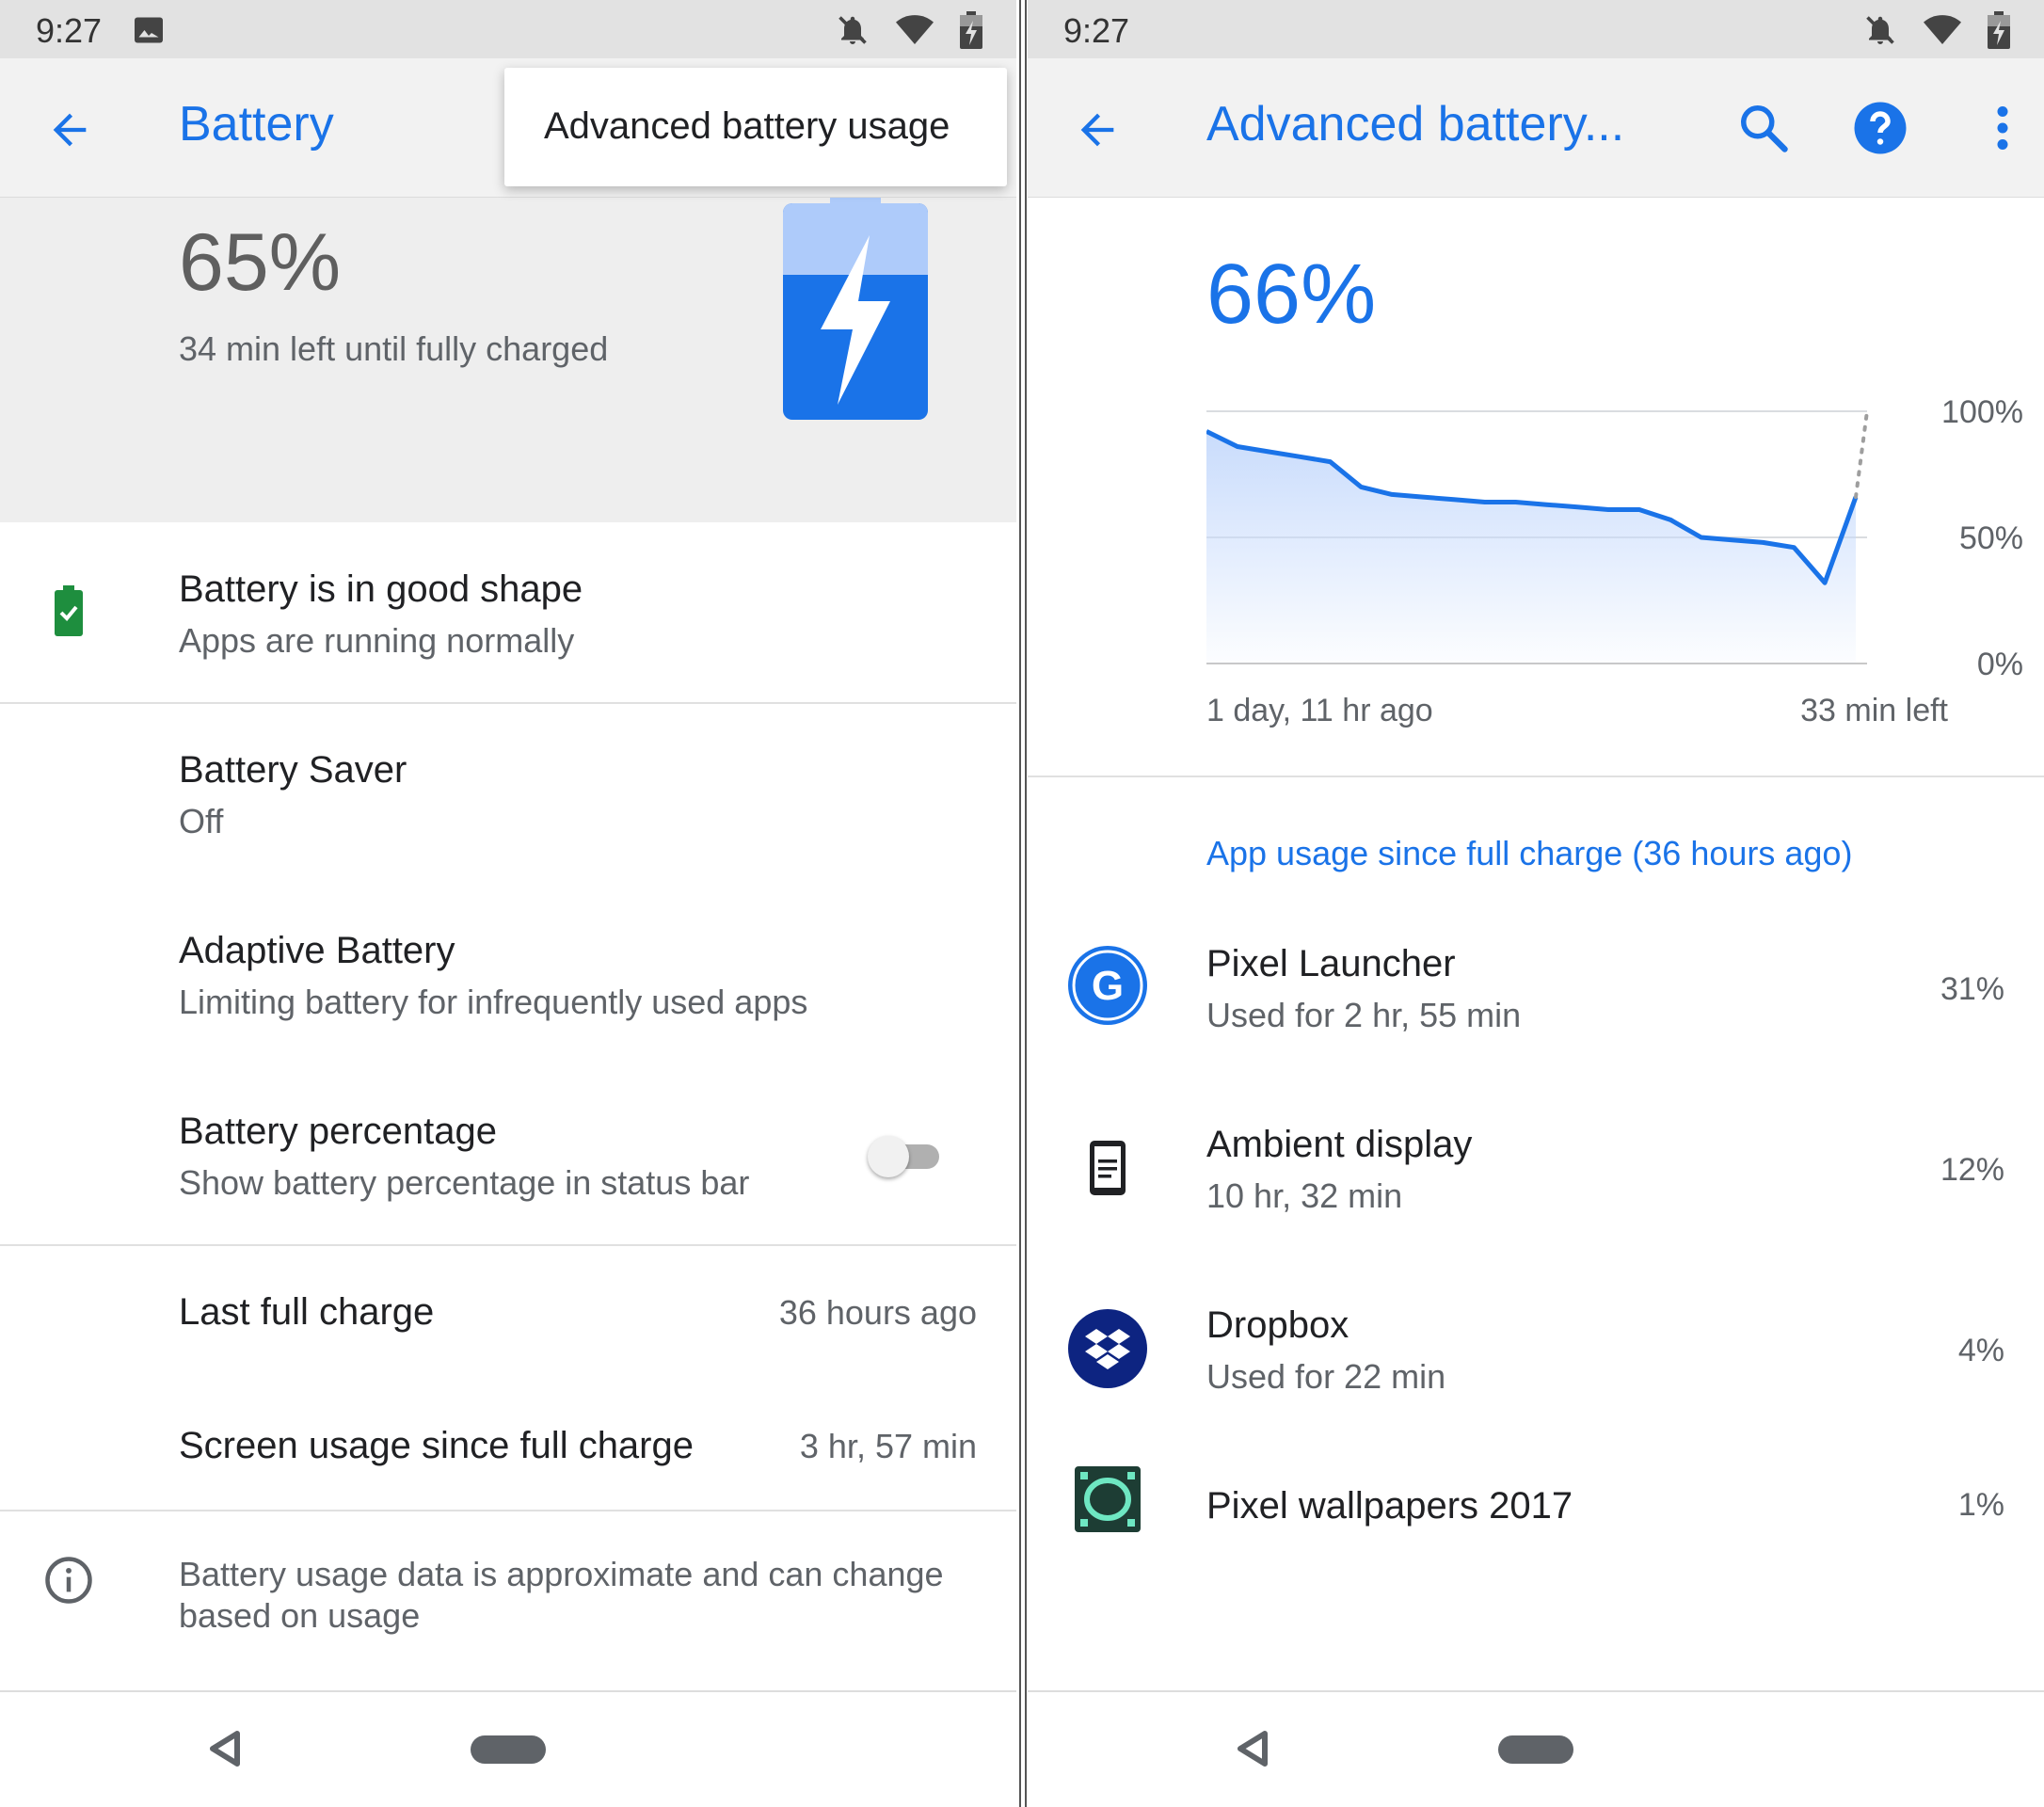  Describe the element at coordinates (1364, 1015) in the screenshot. I see `app-usage-detail: Used for 2 hr, 55 min` at that location.